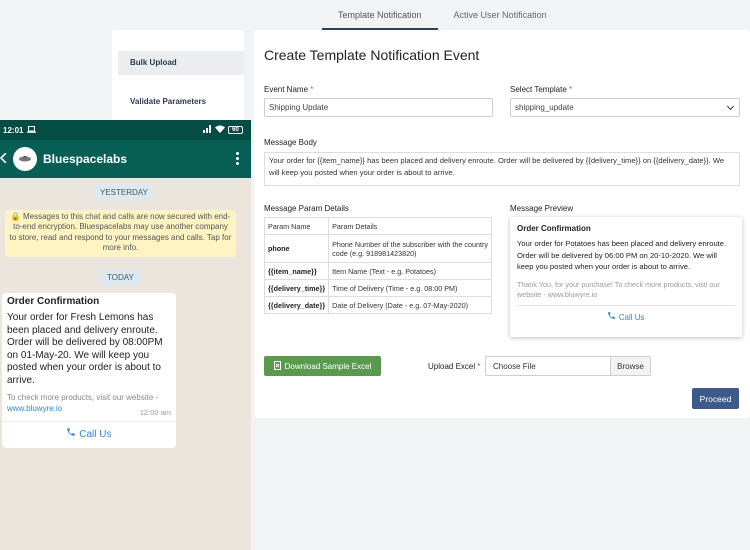  What do you see at coordinates (296, 226) in the screenshot?
I see `table-header: Param Name` at bounding box center [296, 226].